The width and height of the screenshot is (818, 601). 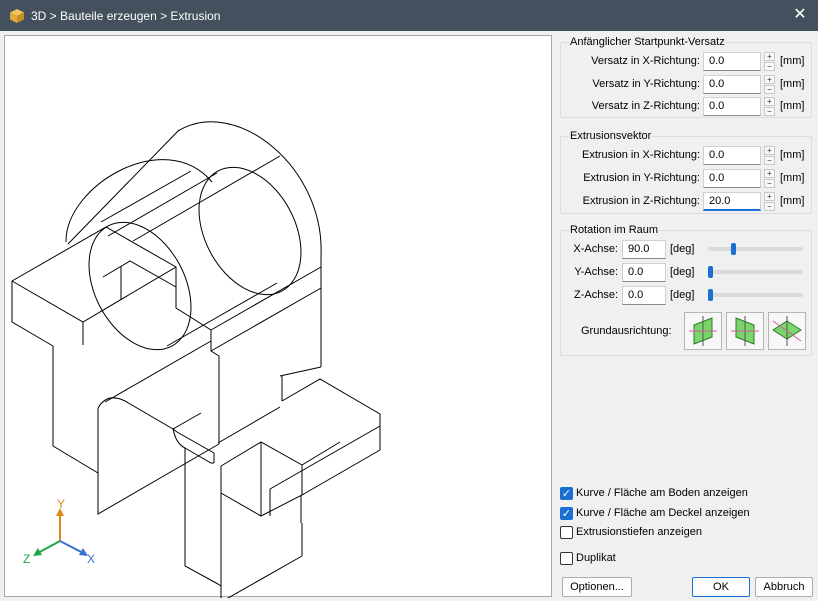 What do you see at coordinates (644, 295) in the screenshot?
I see `rotation-z-input: 0.0` at bounding box center [644, 295].